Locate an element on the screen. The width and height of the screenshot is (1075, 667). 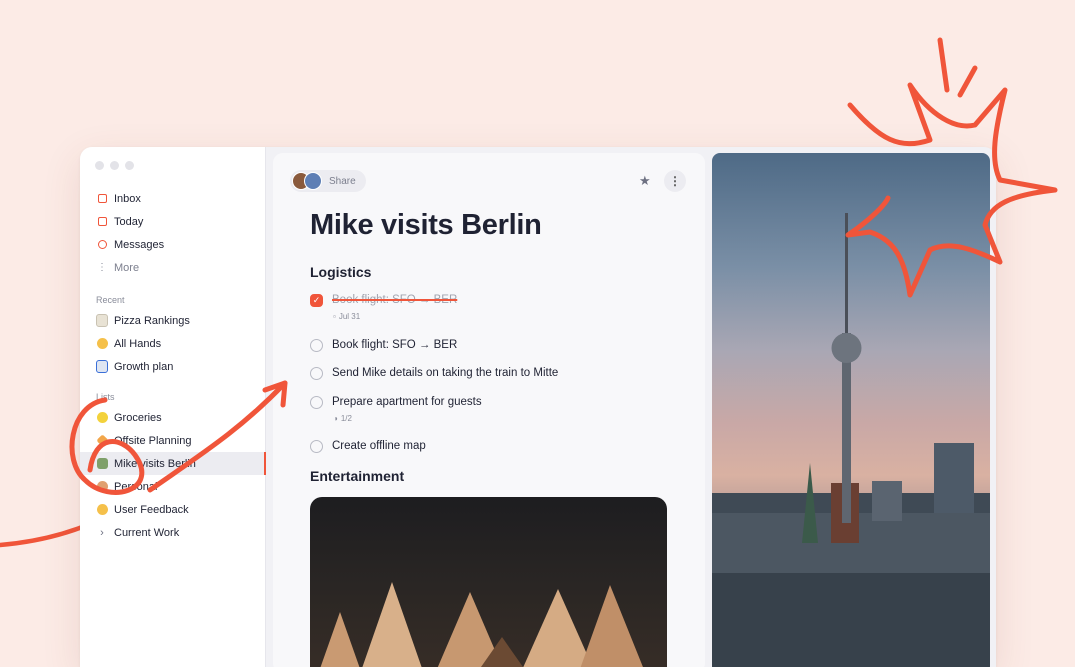
sidebar-item-user-feedback: User Feedback is located at coordinates (172, 509).